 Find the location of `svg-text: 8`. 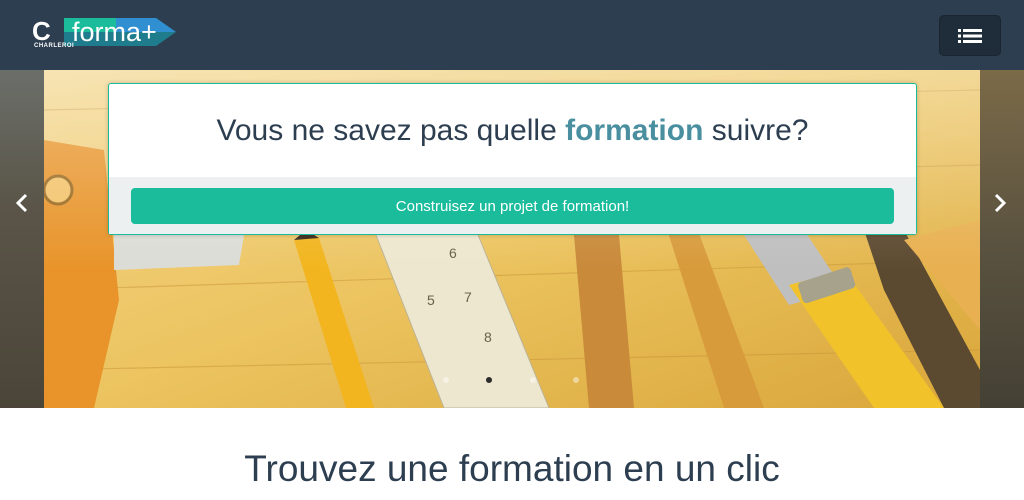

svg-text: 8 is located at coordinates (488, 337).